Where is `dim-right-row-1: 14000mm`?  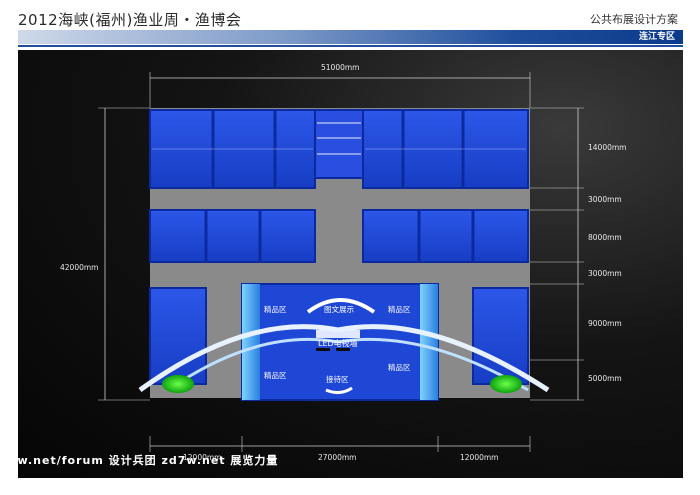
dim-right-row-1: 14000mm is located at coordinates (607, 147).